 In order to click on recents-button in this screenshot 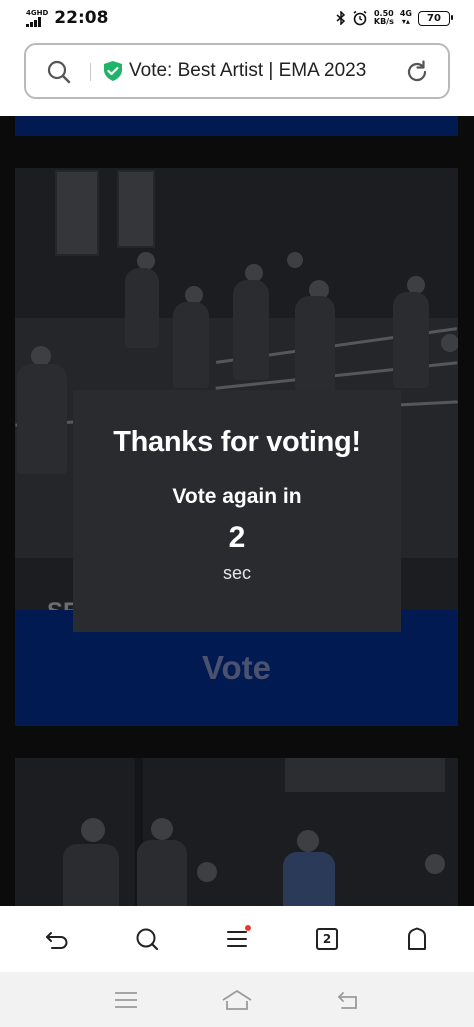, I will do `click(126, 1000)`.